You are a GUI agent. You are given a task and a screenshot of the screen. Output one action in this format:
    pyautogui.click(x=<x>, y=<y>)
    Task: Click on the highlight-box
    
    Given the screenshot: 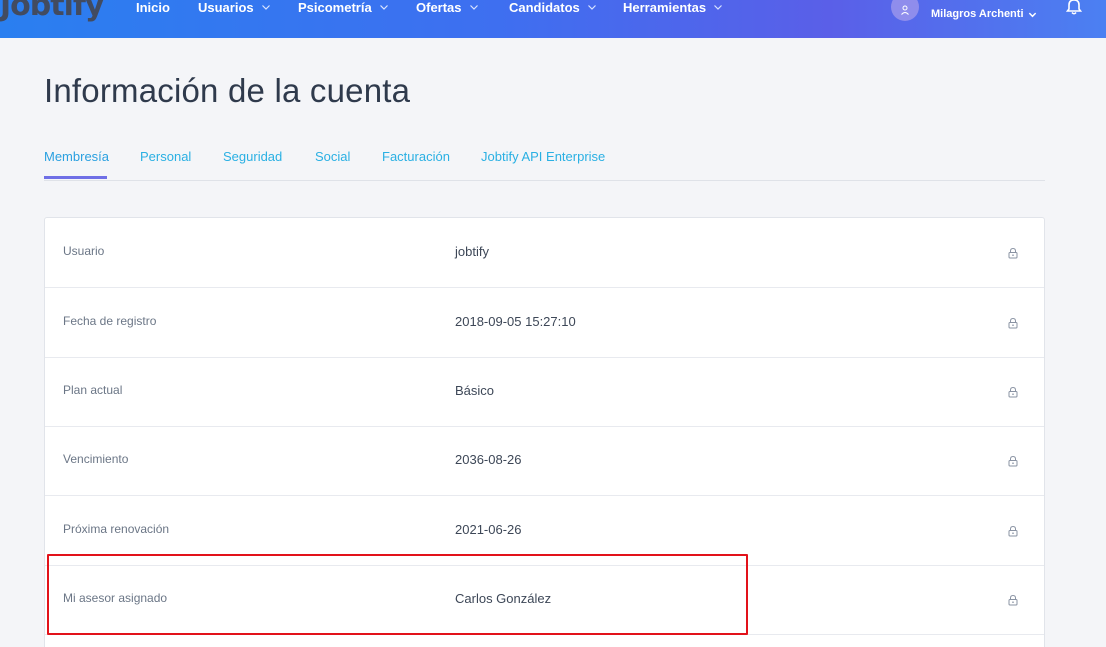 What is the action you would take?
    pyautogui.click(x=397, y=594)
    